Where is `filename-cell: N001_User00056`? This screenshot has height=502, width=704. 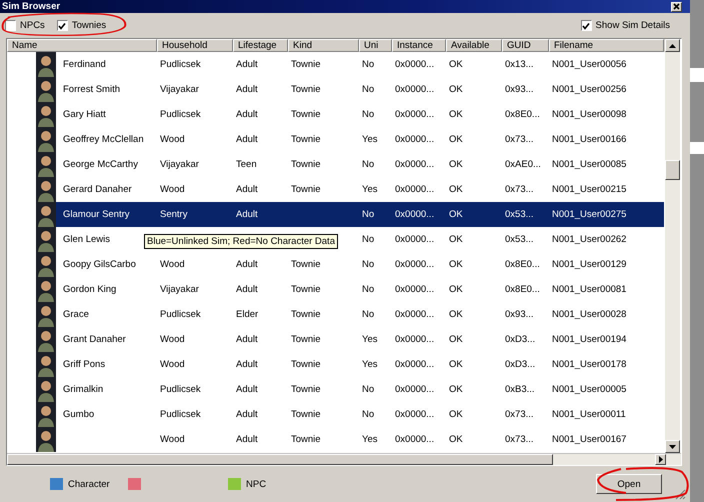 filename-cell: N001_User00056 is located at coordinates (589, 64).